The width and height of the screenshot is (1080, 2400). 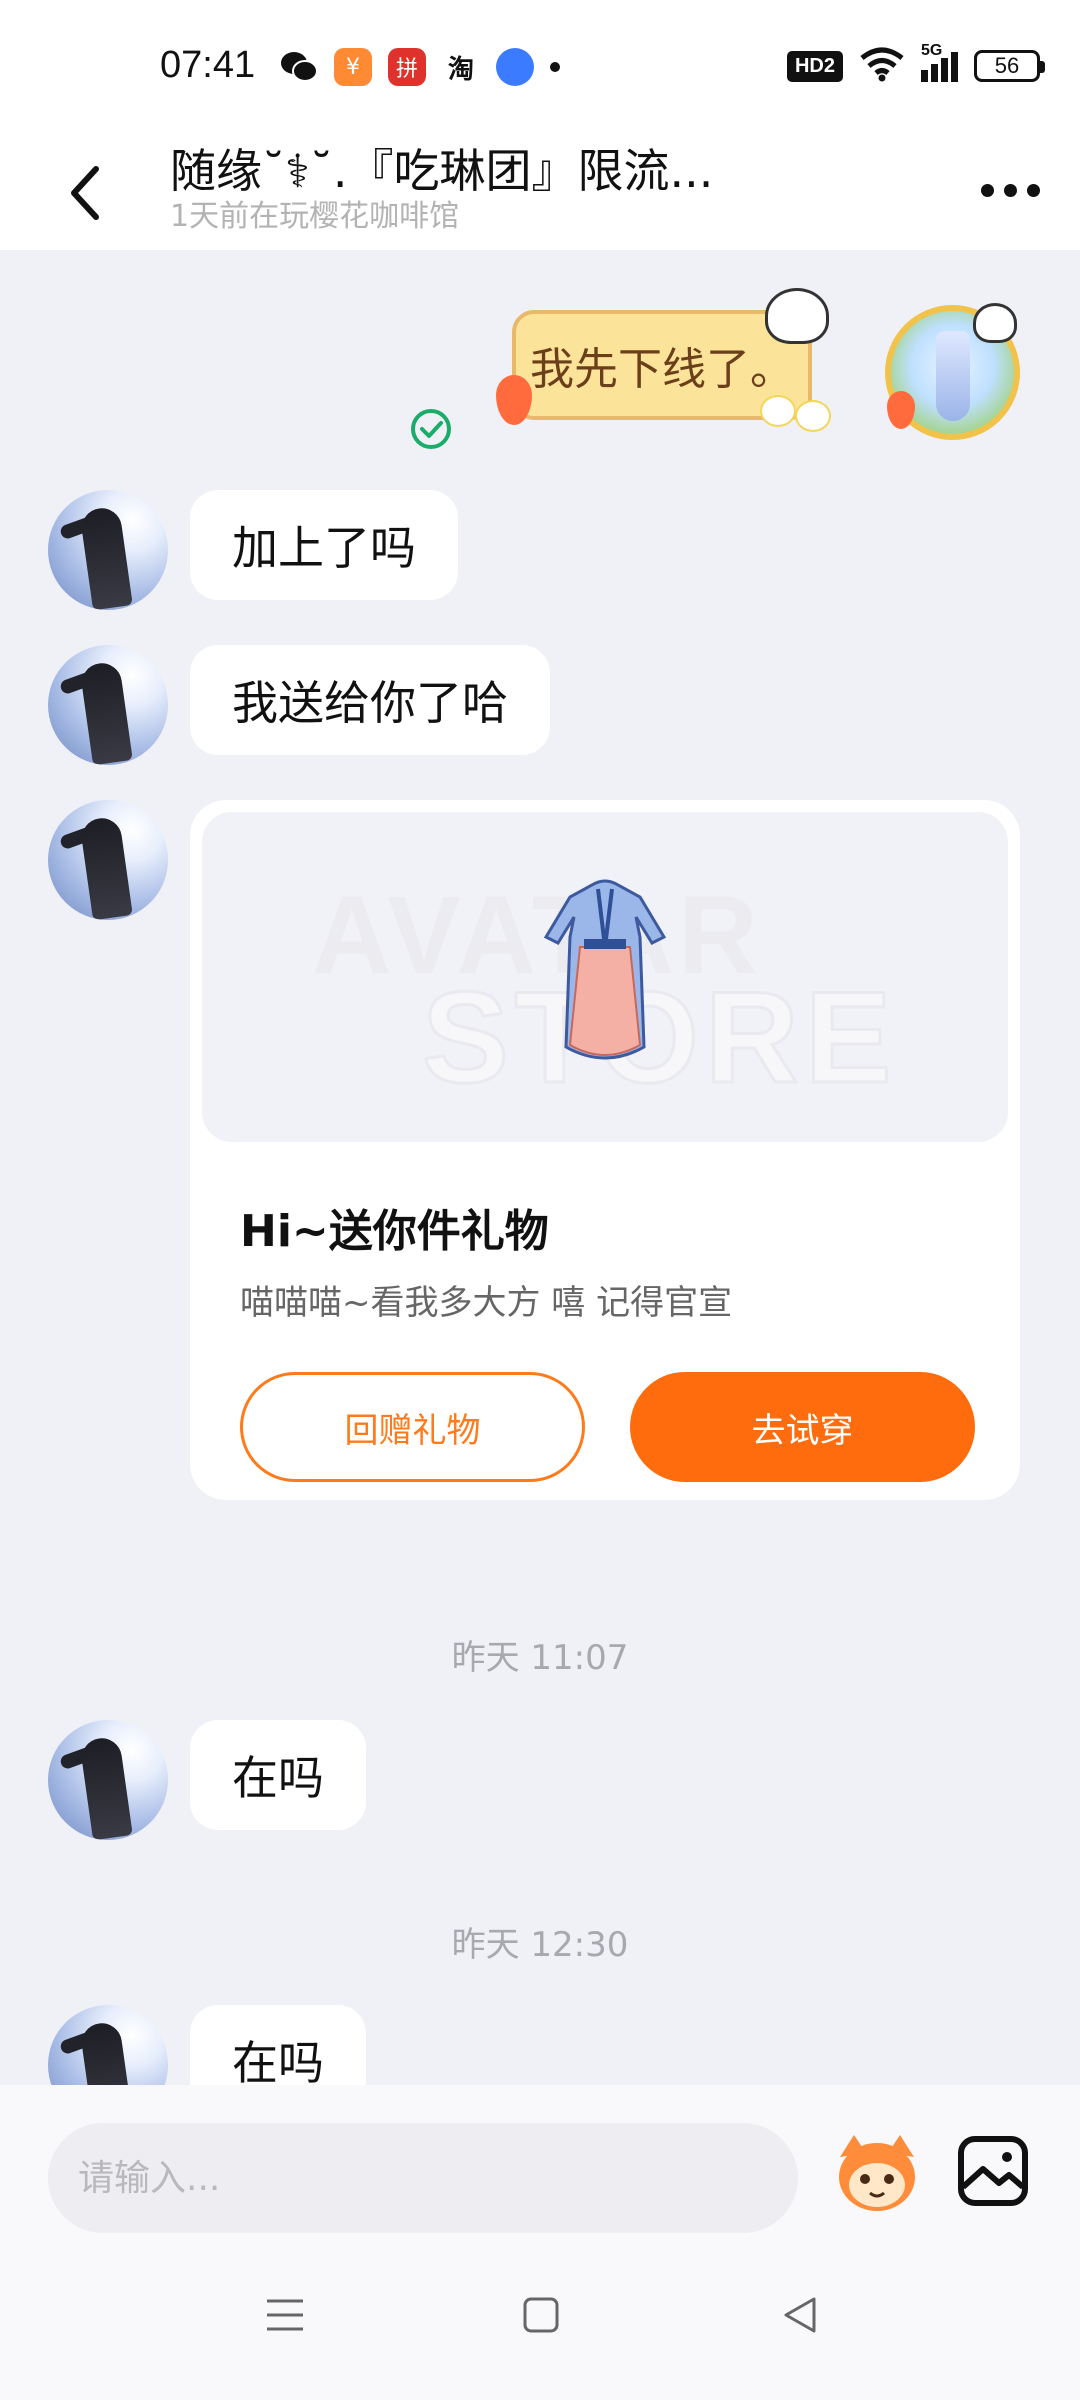 What do you see at coordinates (431, 429) in the screenshot?
I see `read-check-icon` at bounding box center [431, 429].